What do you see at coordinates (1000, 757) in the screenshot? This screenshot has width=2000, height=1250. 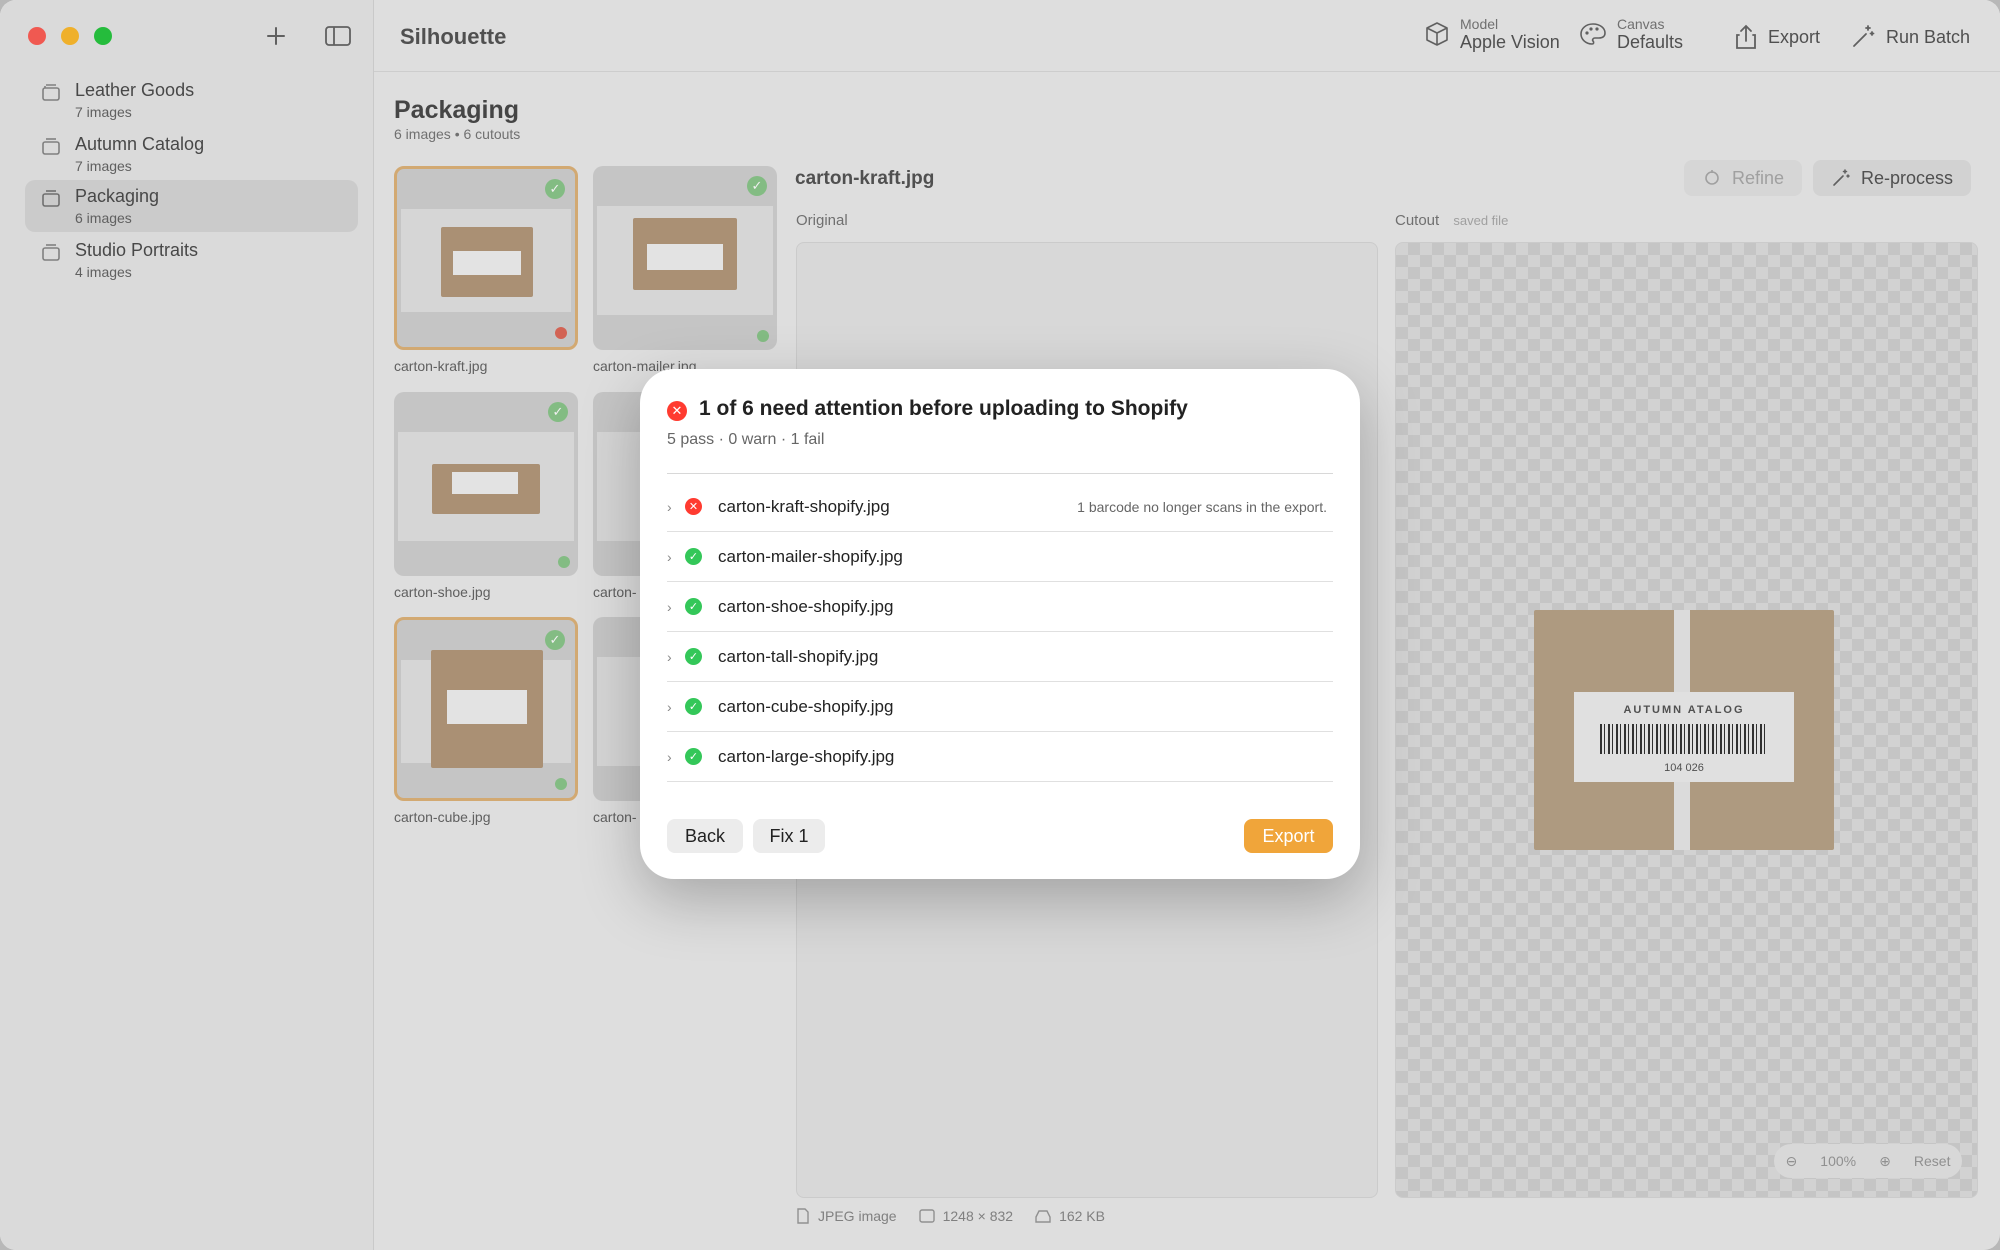 I see `list-item: › ✓ carton-large-shopify.jpg` at bounding box center [1000, 757].